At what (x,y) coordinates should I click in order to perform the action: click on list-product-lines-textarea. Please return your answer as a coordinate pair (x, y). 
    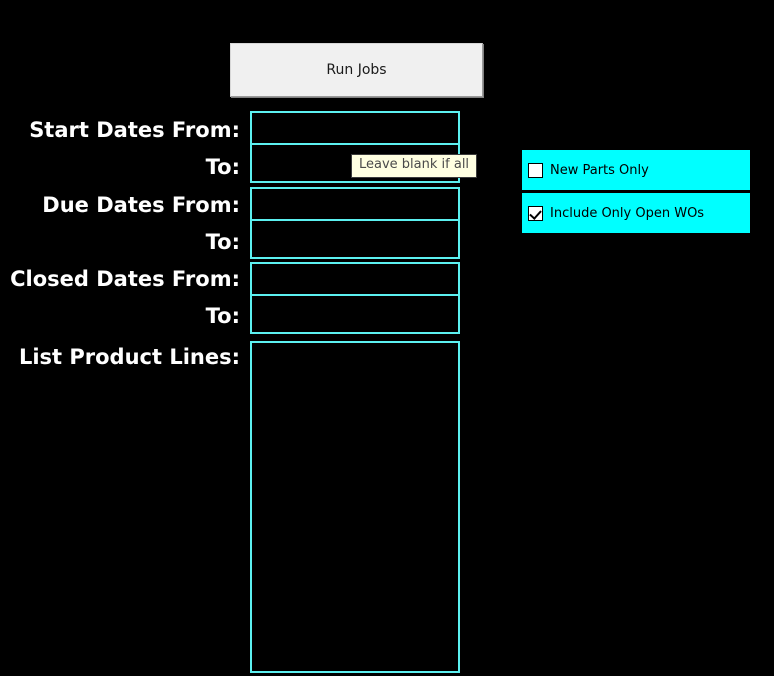
    Looking at the image, I should click on (355, 507).